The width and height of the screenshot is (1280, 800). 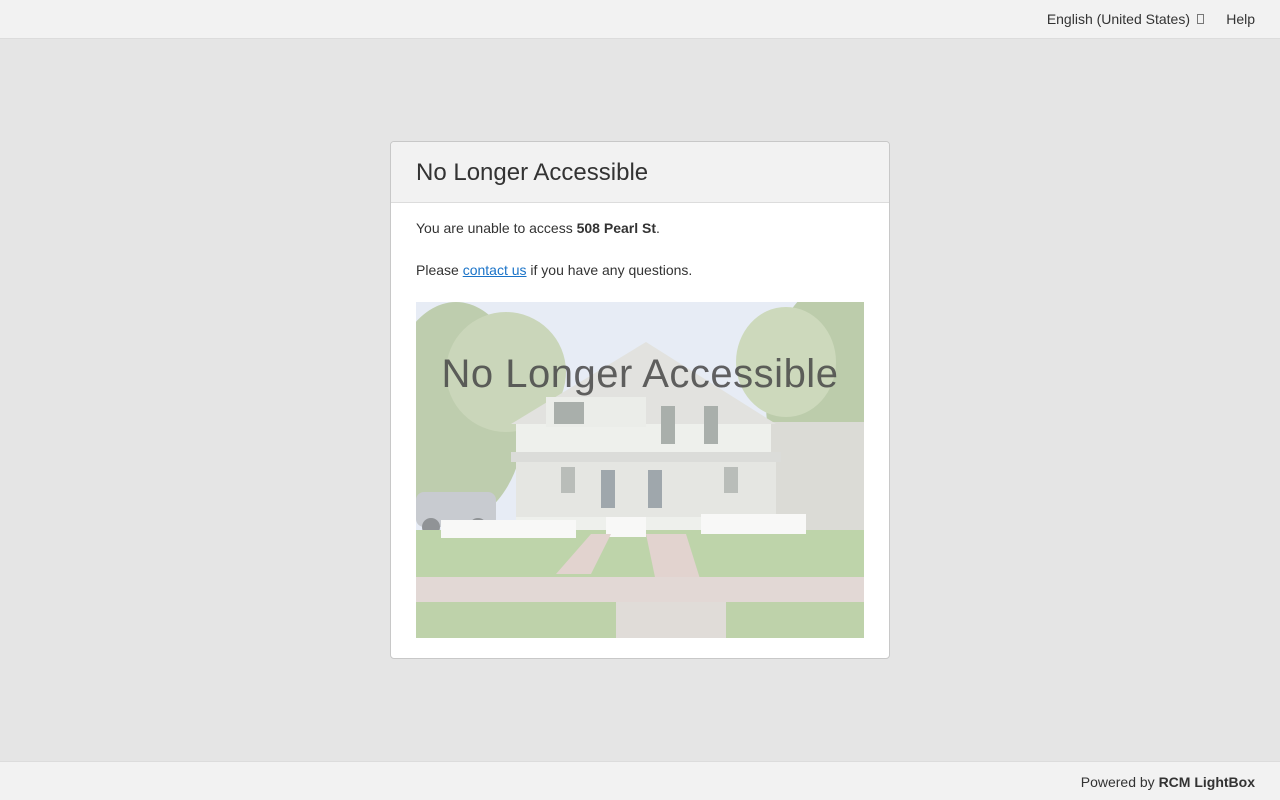 I want to click on footer: Powered by RCM LightBox, so click(x=640, y=780).